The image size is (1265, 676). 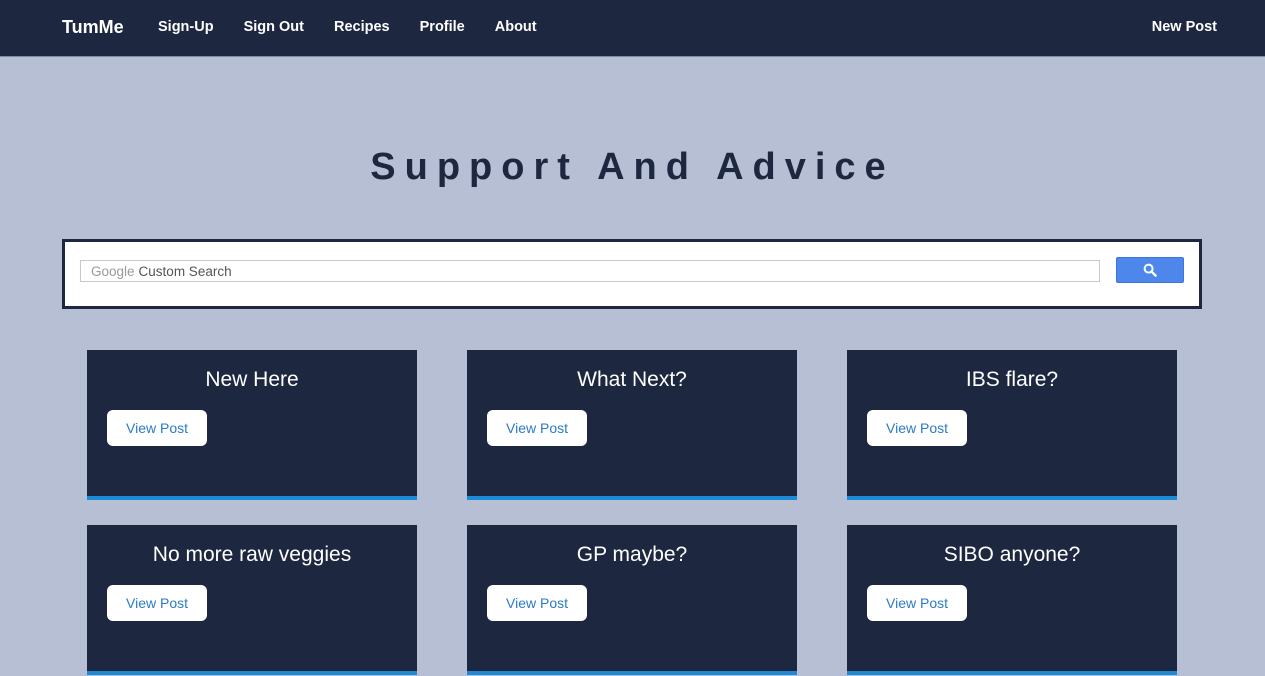 I want to click on search-box: Google Custom Search, so click(x=632, y=274).